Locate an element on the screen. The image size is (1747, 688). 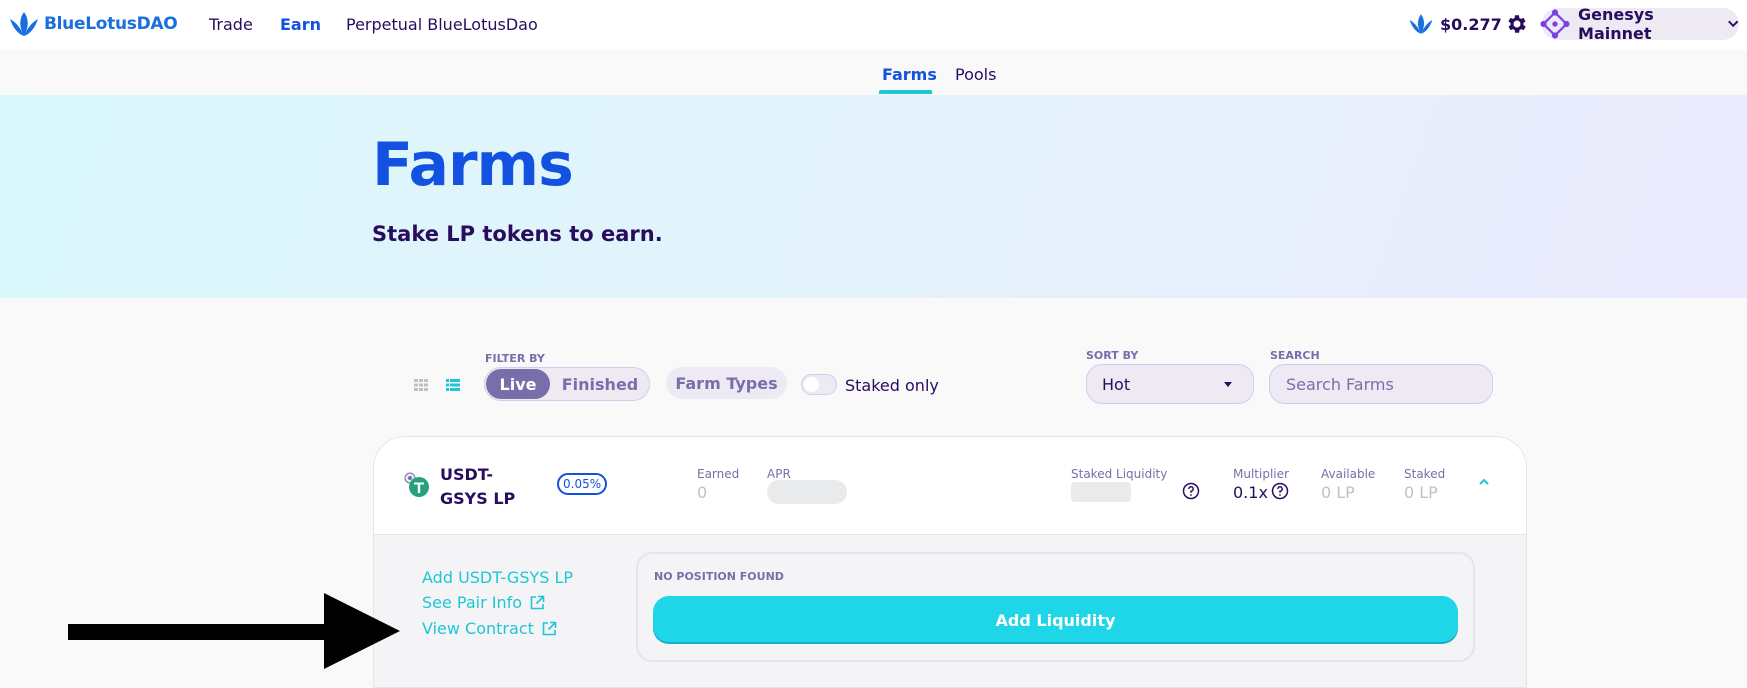
add-lp-link-label: Add USDT-GSYS LP is located at coordinates (498, 577).